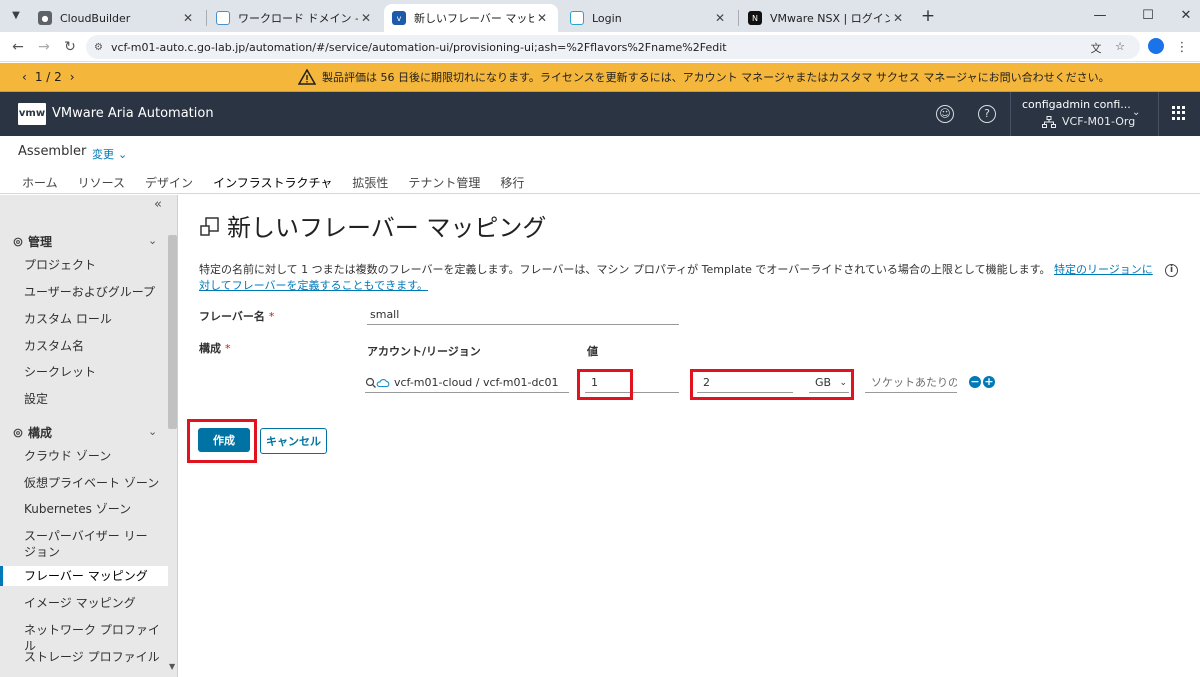 This screenshot has height=677, width=1200. What do you see at coordinates (307, 77) in the screenshot?
I see `warning-icon` at bounding box center [307, 77].